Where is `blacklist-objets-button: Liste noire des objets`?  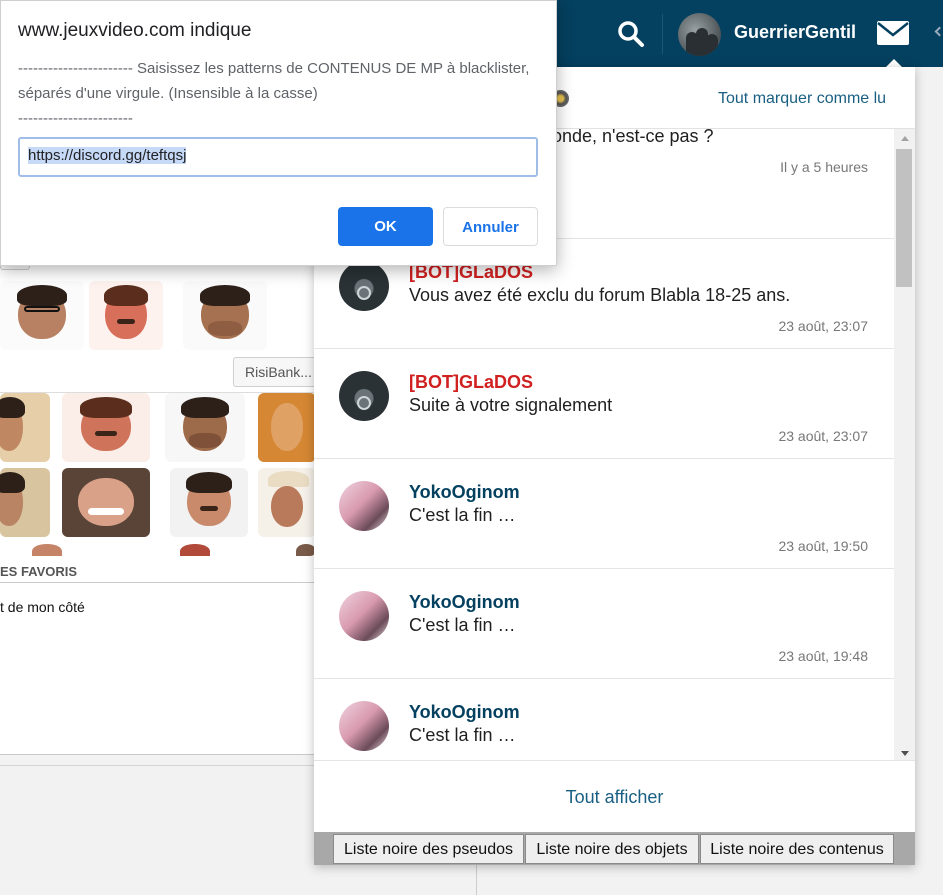 blacklist-objets-button: Liste noire des objets is located at coordinates (612, 849).